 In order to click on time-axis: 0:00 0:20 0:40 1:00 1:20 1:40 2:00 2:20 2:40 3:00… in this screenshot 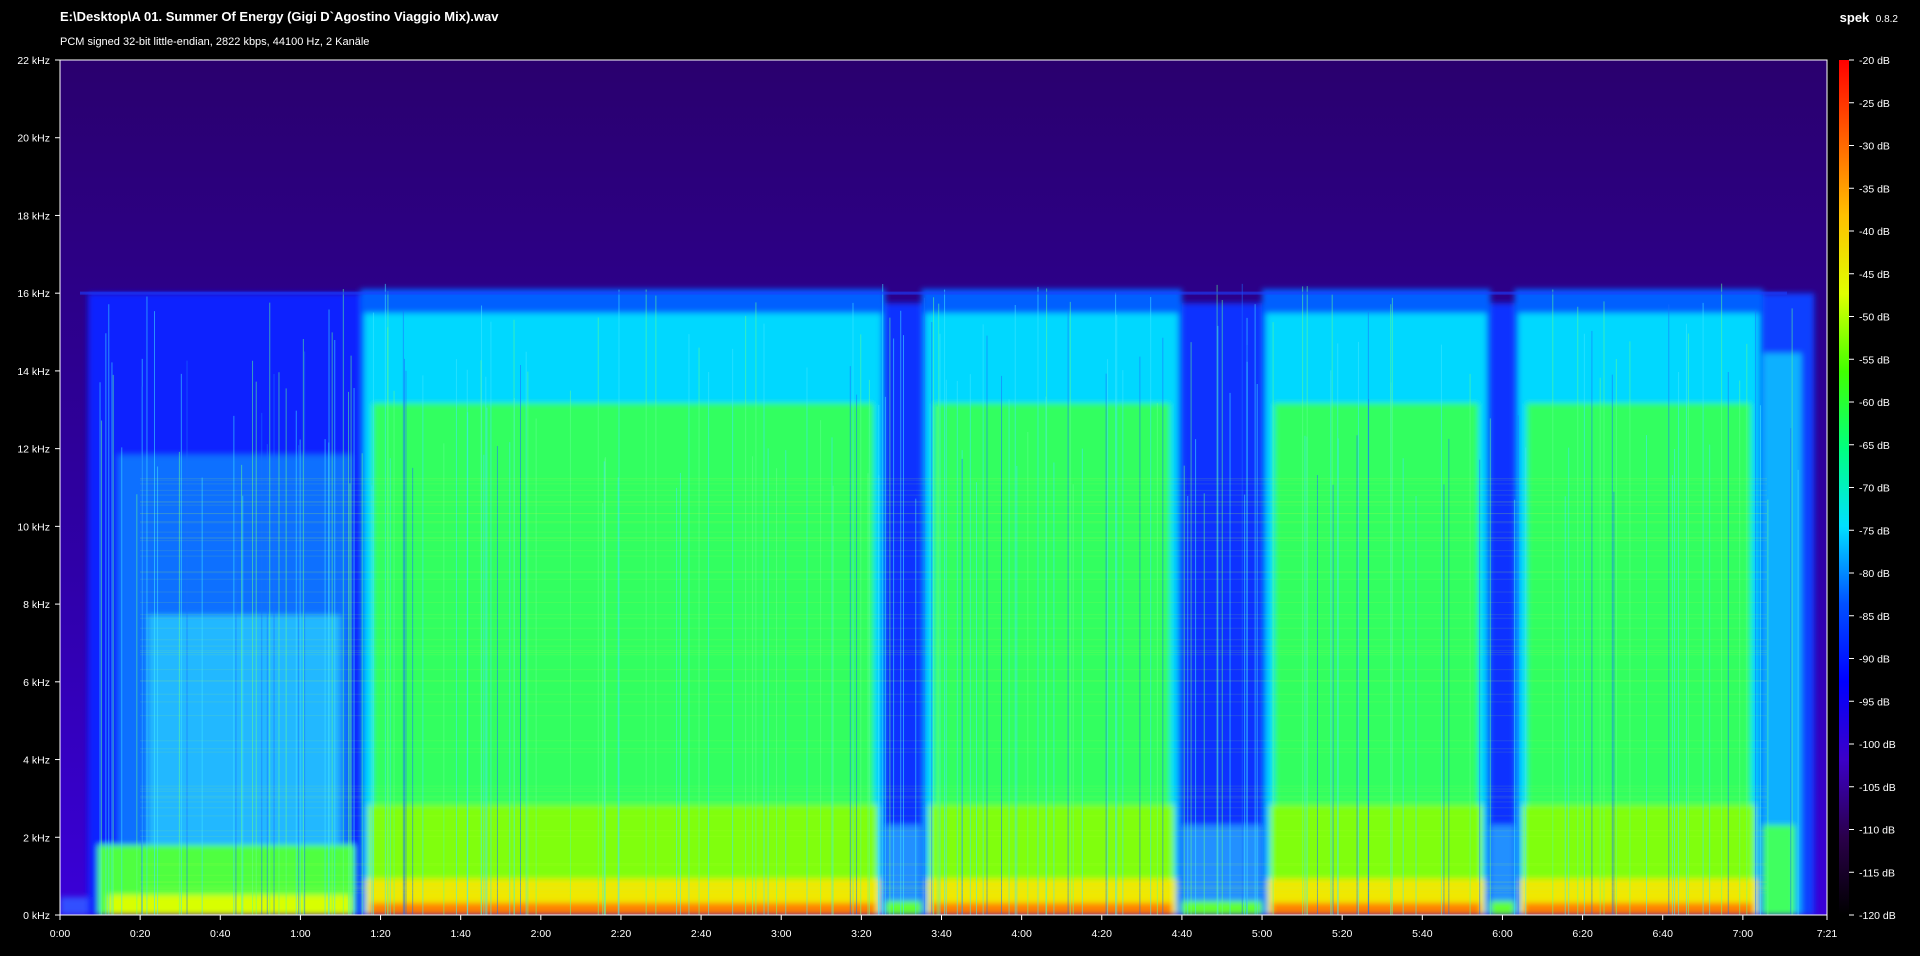, I will do `click(944, 927)`.